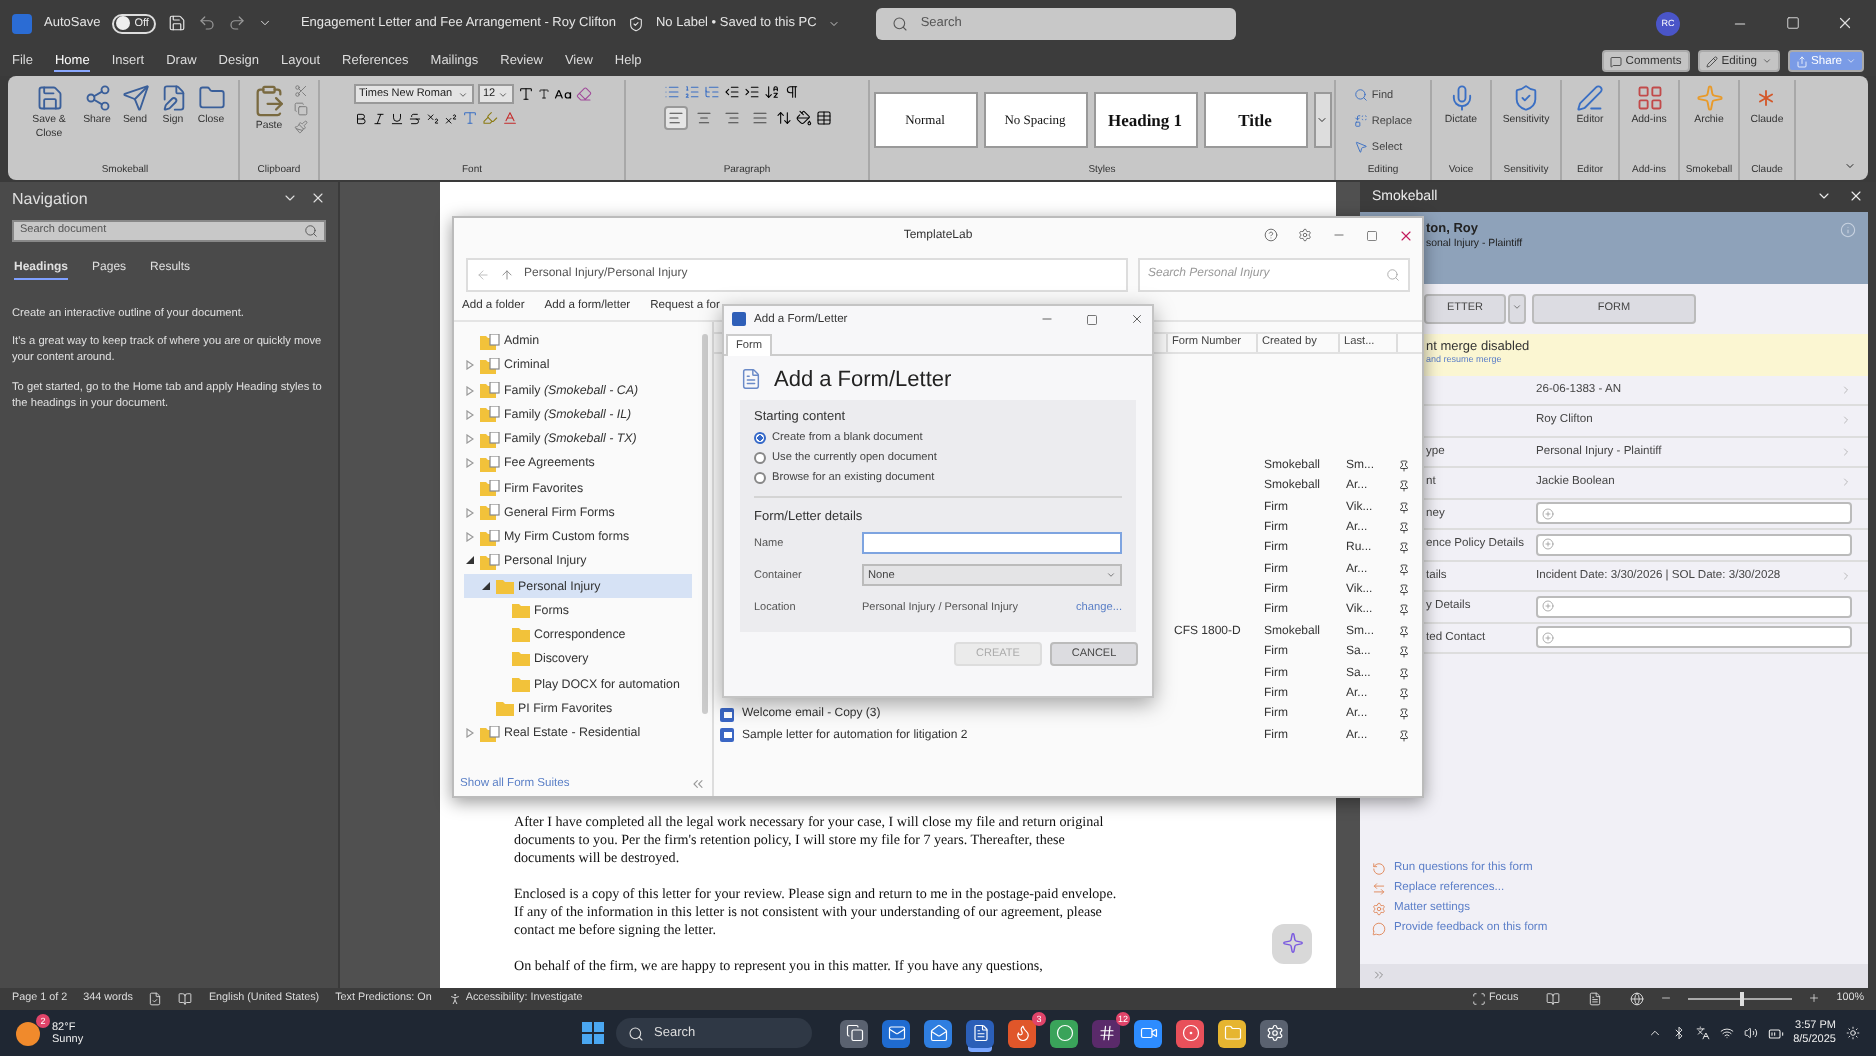  Describe the element at coordinates (1595, 998) in the screenshot. I see `print-layout-icon` at that location.